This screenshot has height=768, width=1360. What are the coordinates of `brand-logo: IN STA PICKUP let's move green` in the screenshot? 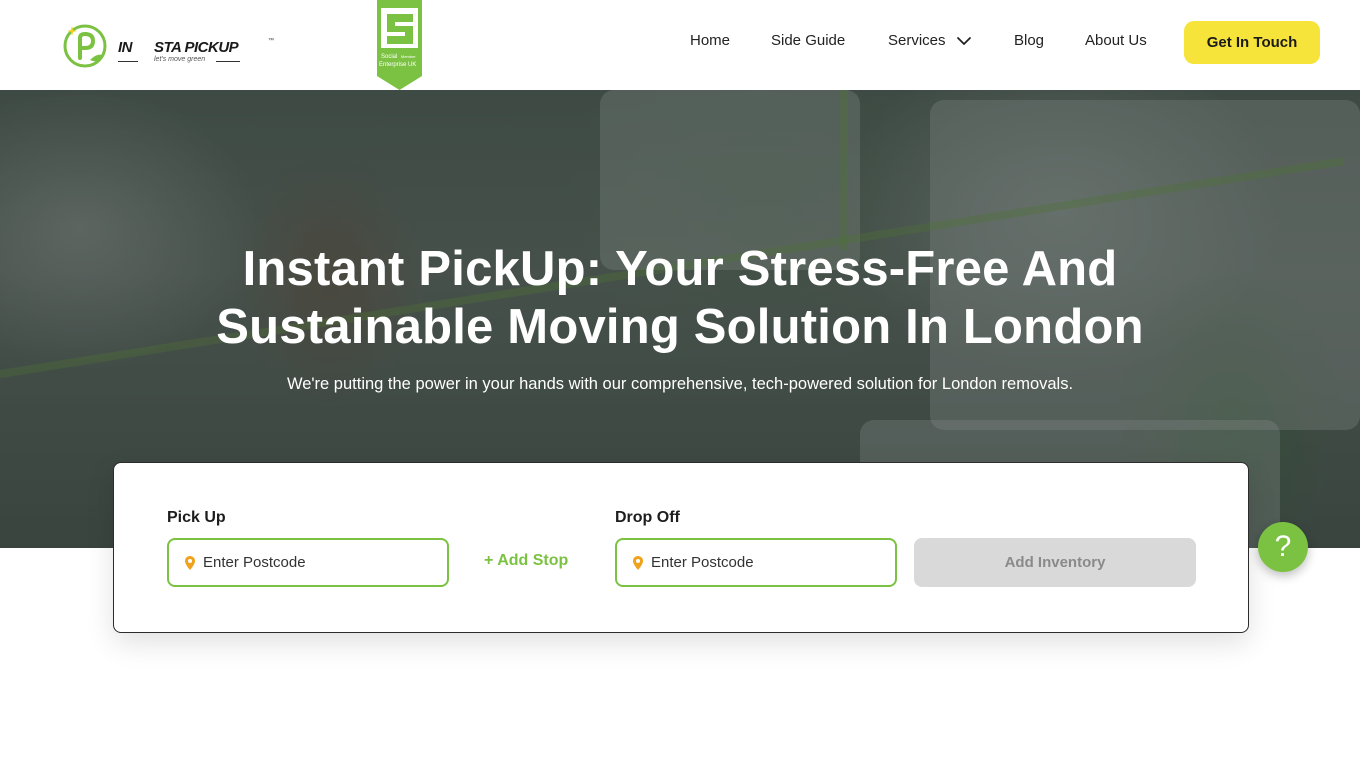 It's located at (169, 45).